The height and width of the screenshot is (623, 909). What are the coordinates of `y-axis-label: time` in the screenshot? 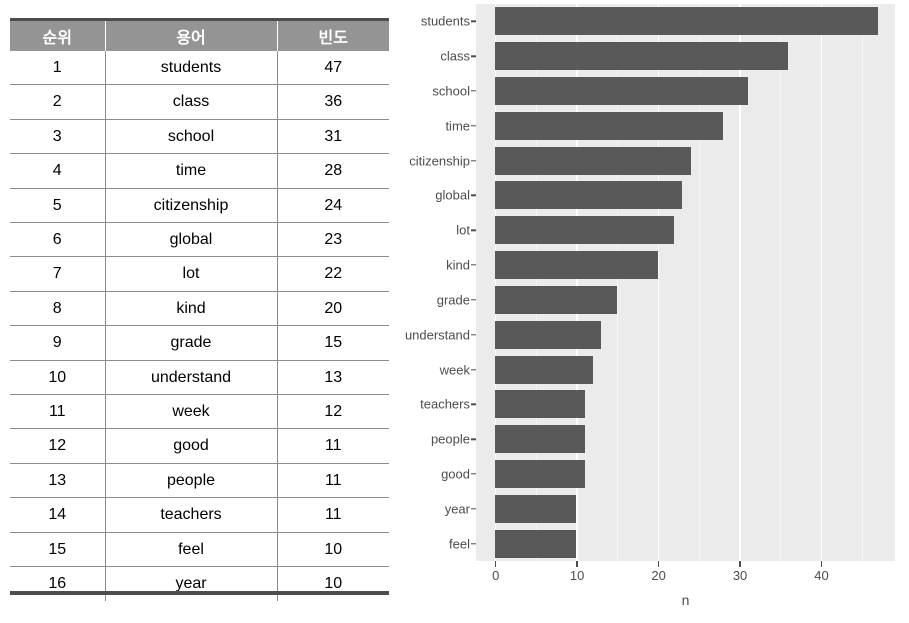 It's located at (457, 126).